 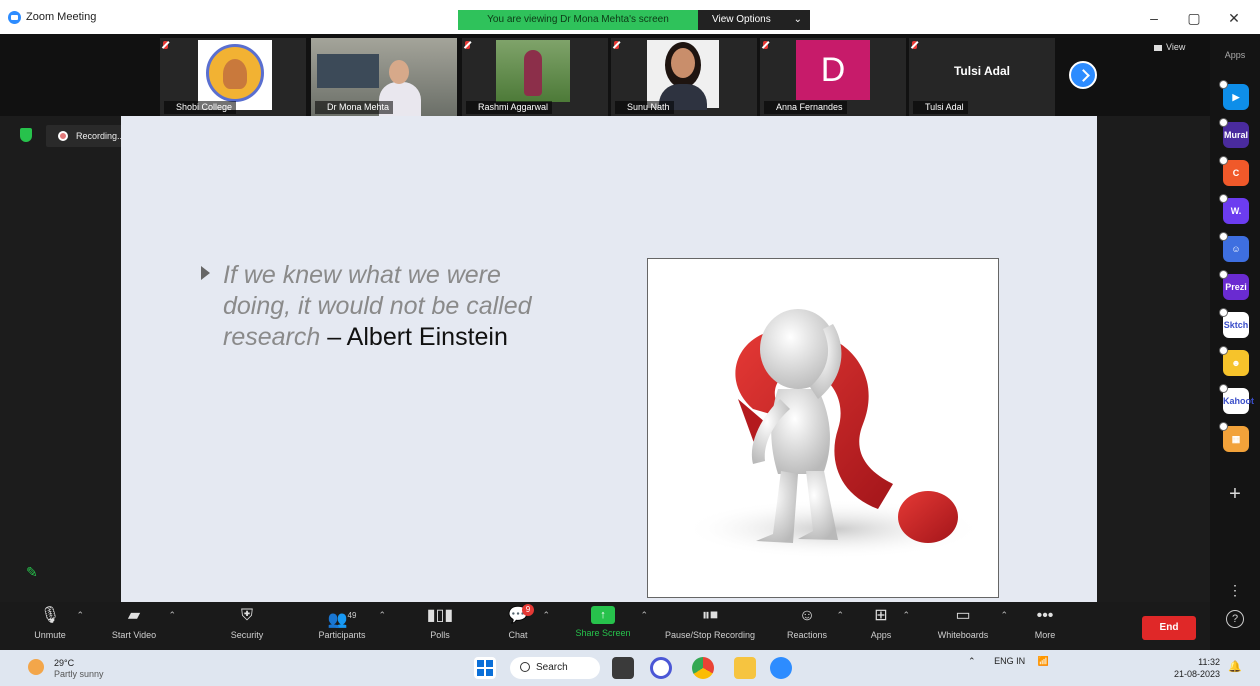 I want to click on app-emoji-icon: ☻, so click(x=1234, y=361).